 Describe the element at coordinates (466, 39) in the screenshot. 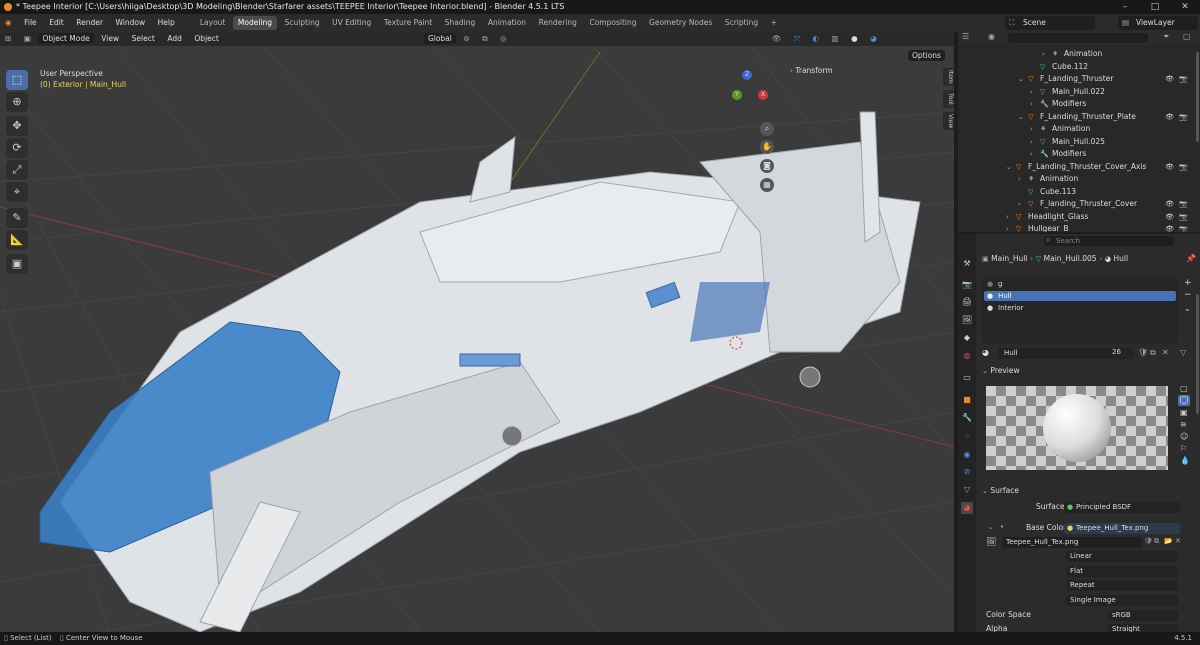

I see `pivot-icon: ⊚` at that location.